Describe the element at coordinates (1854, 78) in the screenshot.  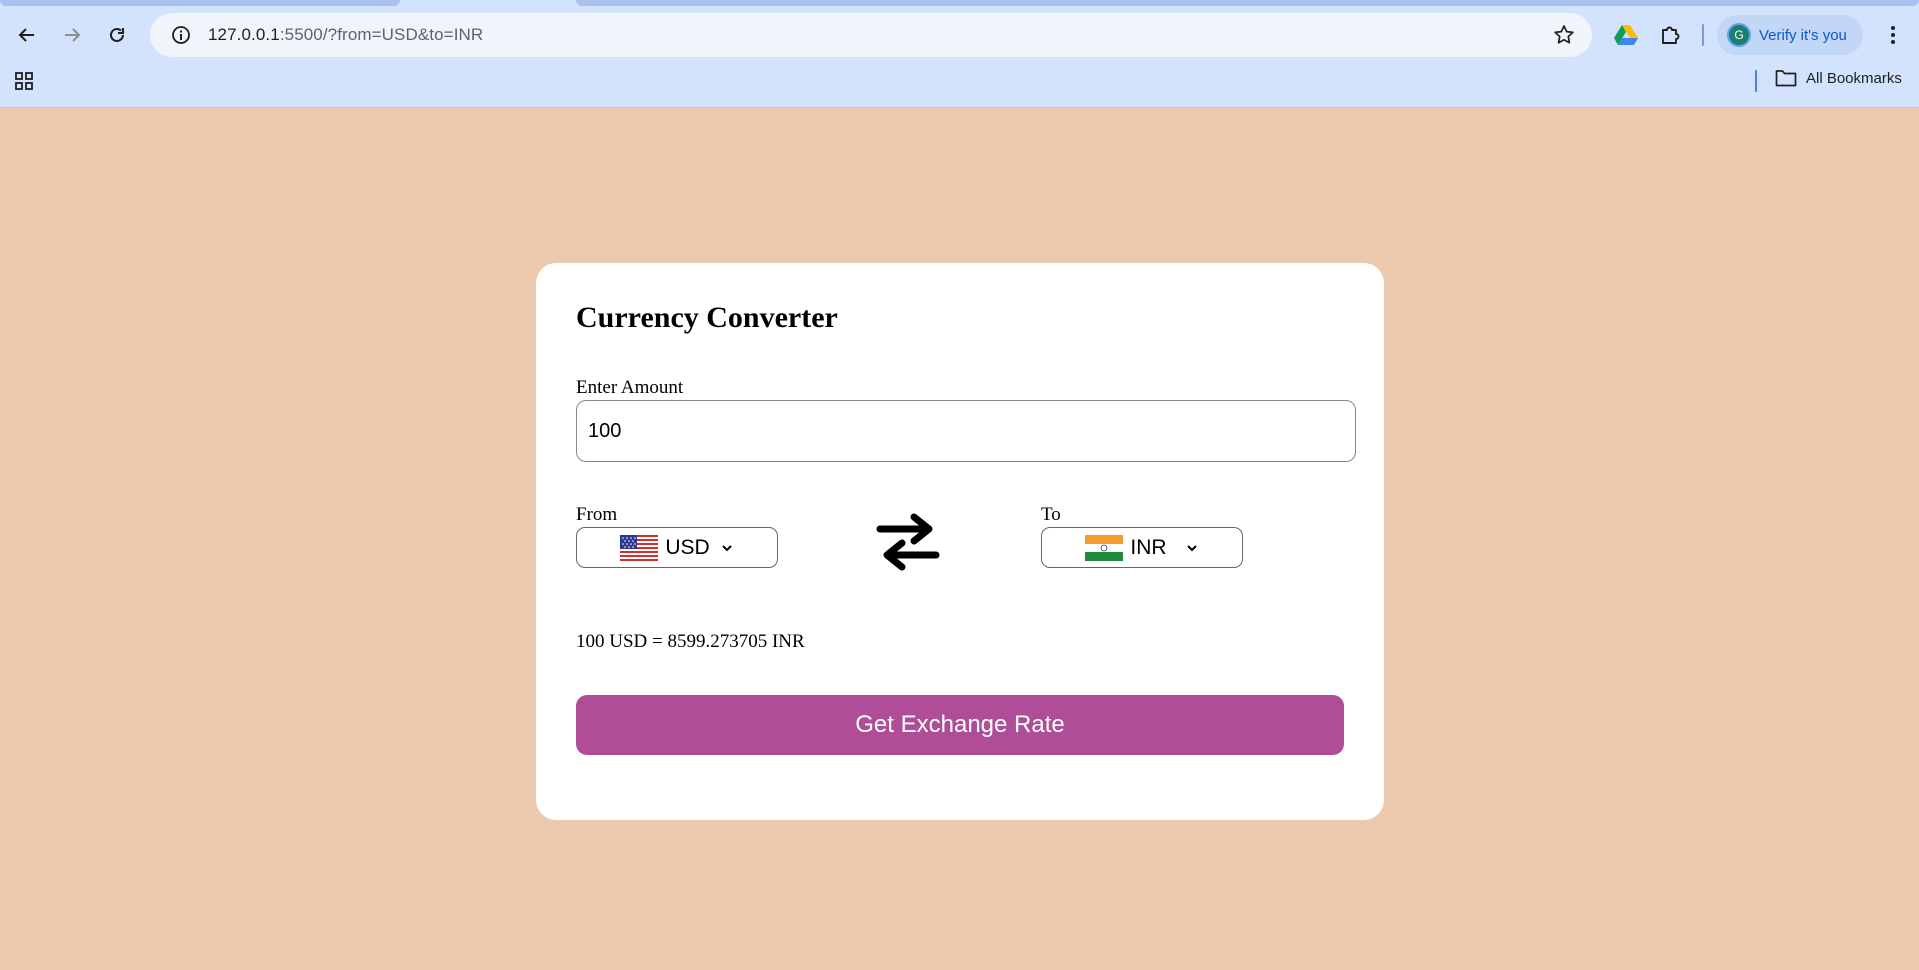
I see `all-bookmarks-label: All Bookmarks` at that location.